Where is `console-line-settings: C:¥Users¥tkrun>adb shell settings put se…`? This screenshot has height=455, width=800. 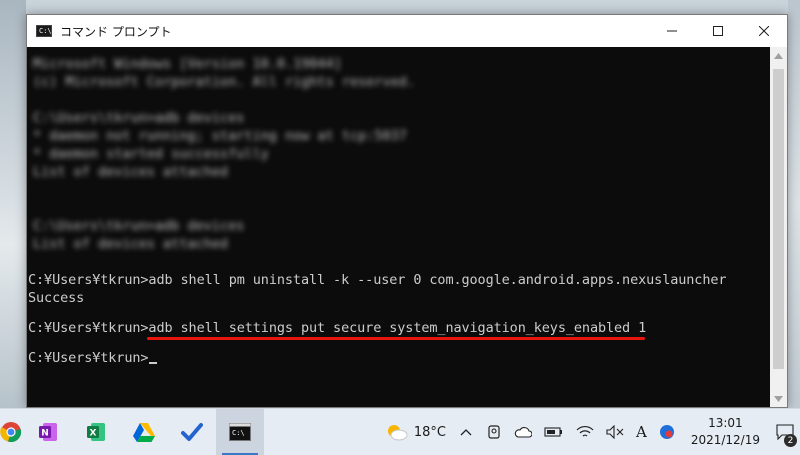
console-line-settings: C:¥Users¥tkrun>adb shell settings put se… is located at coordinates (337, 328).